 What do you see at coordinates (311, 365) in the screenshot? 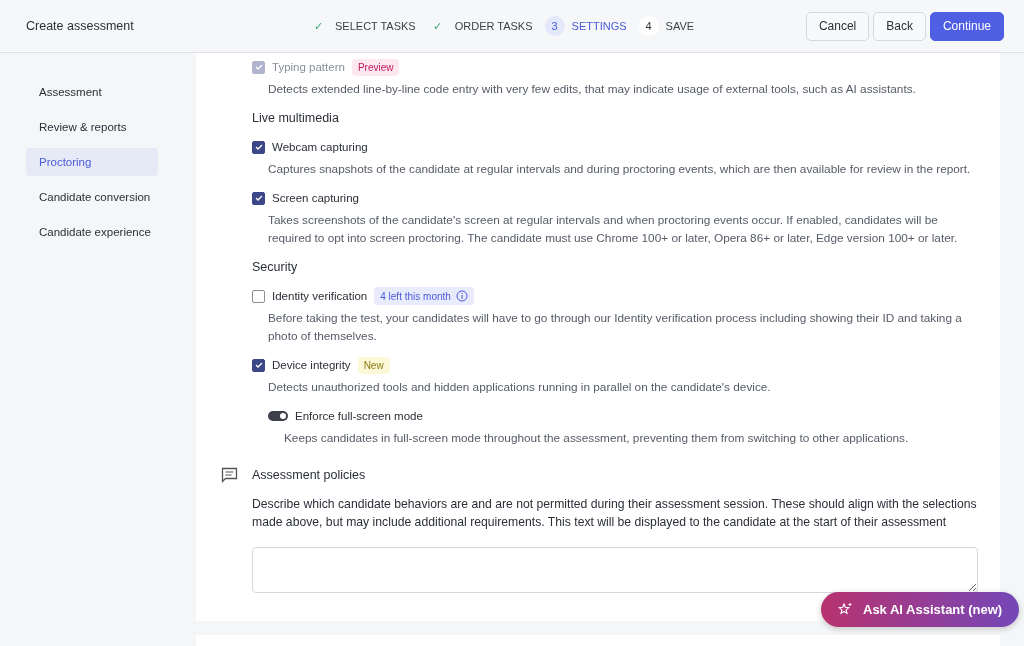
I see `option-label: Device integrity` at bounding box center [311, 365].